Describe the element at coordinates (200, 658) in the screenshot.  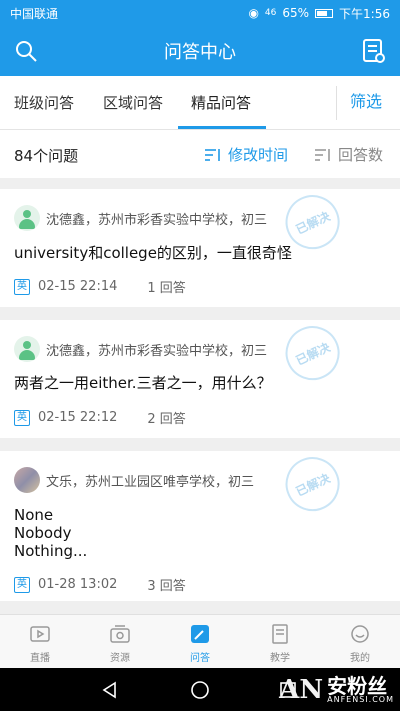
I see `nav-label: 问答` at that location.